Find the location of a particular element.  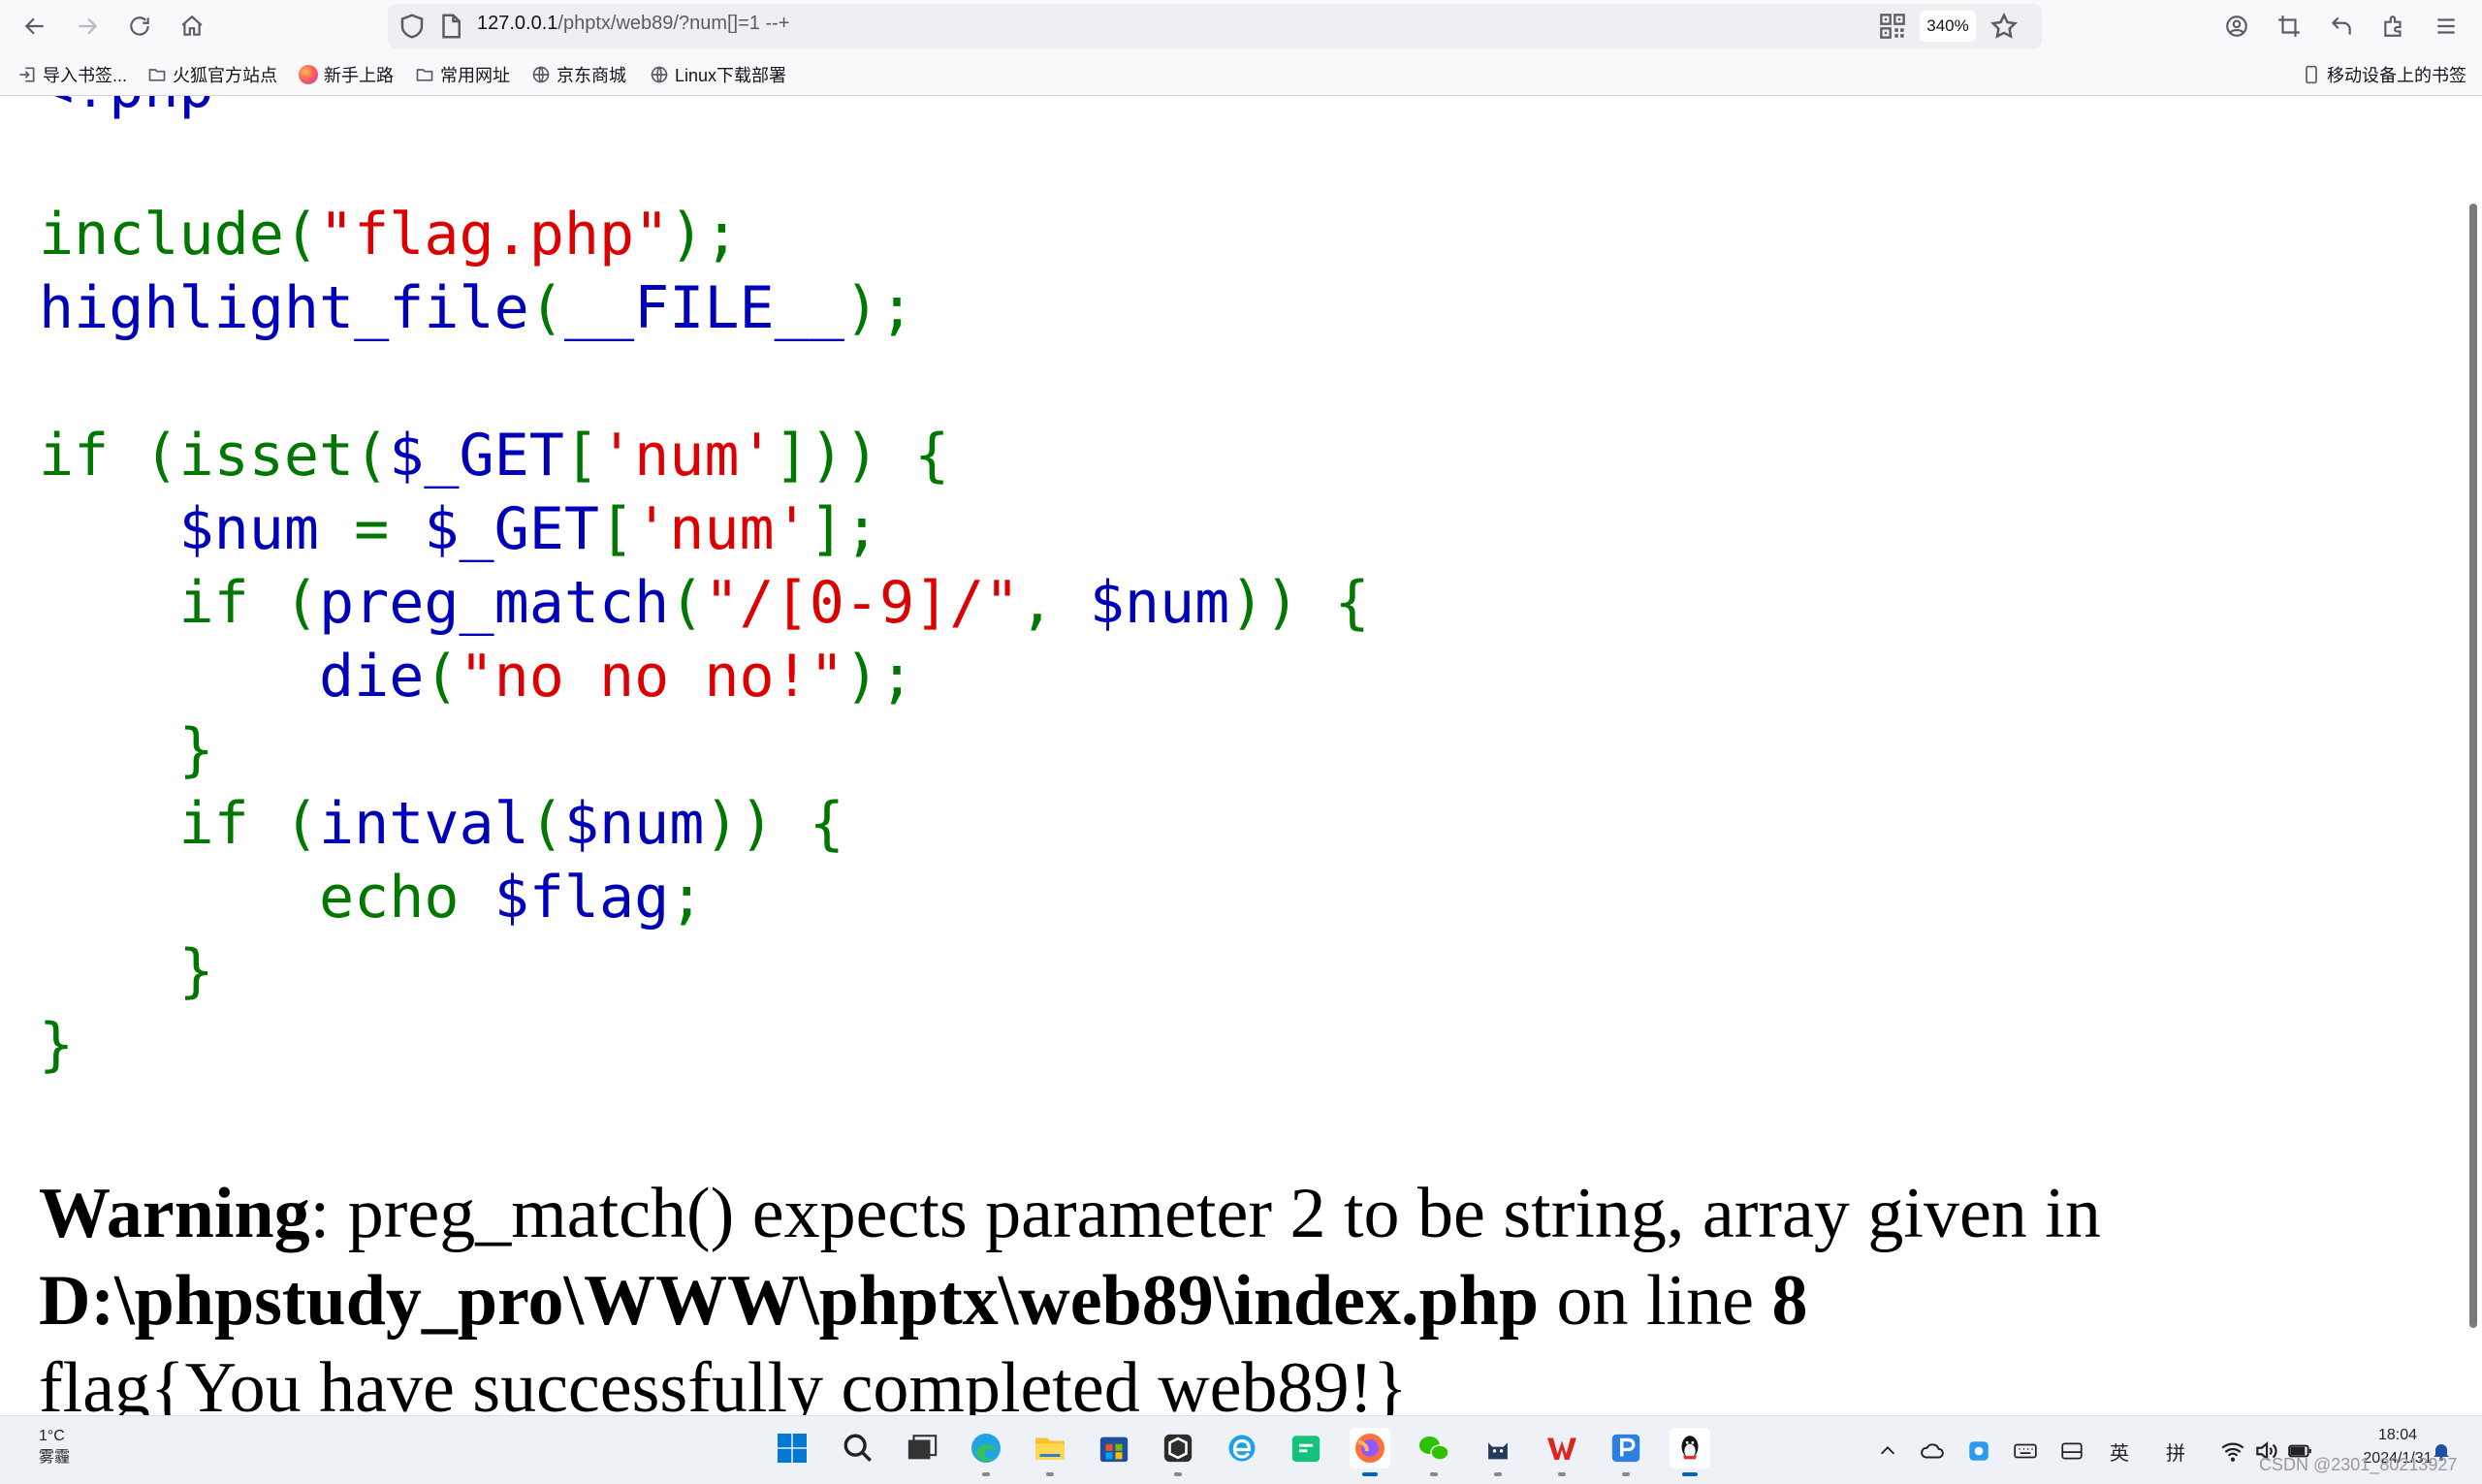

account-button is located at coordinates (2237, 26).